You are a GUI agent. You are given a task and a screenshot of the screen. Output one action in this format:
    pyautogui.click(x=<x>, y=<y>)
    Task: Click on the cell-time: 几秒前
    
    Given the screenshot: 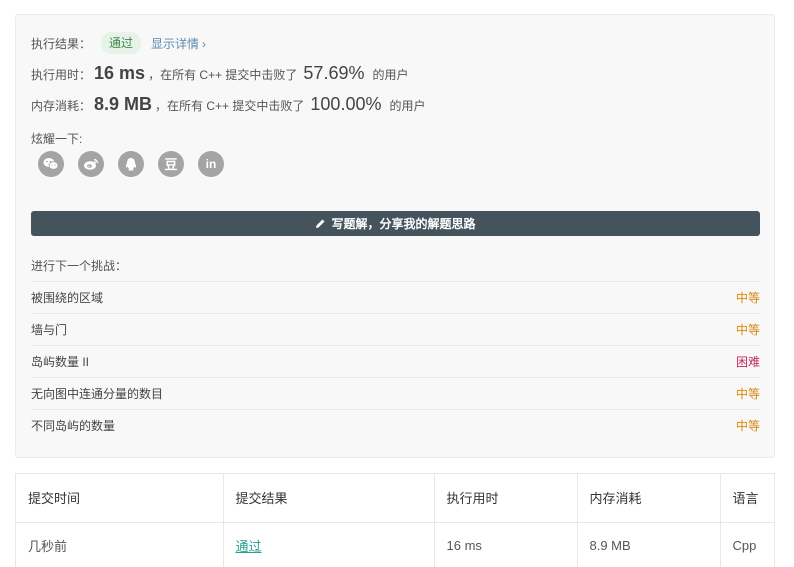 What is the action you would take?
    pyautogui.click(x=120, y=544)
    